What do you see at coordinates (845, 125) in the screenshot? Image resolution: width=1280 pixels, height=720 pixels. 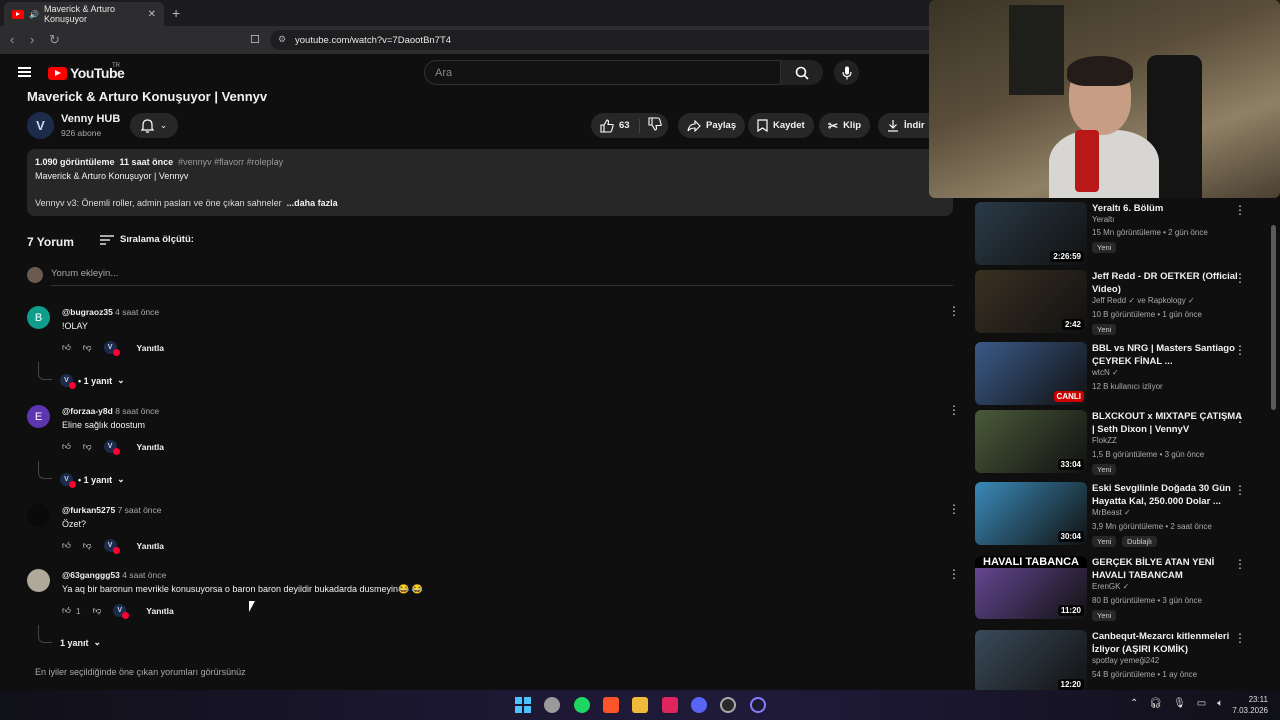 I see `clip-button: ✂ Klip` at bounding box center [845, 125].